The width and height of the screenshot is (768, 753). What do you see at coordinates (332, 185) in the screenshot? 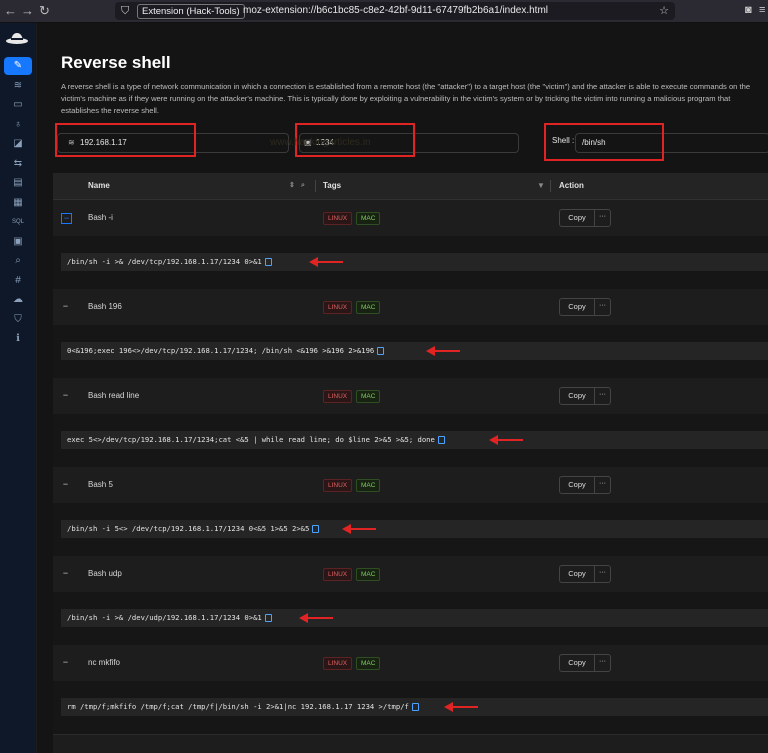
I see `col-tags: Tags` at bounding box center [332, 185].